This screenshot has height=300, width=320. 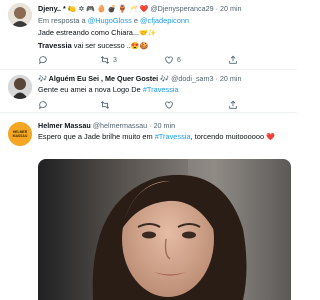 What do you see at coordinates (181, 8) in the screenshot?
I see `user-handle: @Djenysperanca29` at bounding box center [181, 8].